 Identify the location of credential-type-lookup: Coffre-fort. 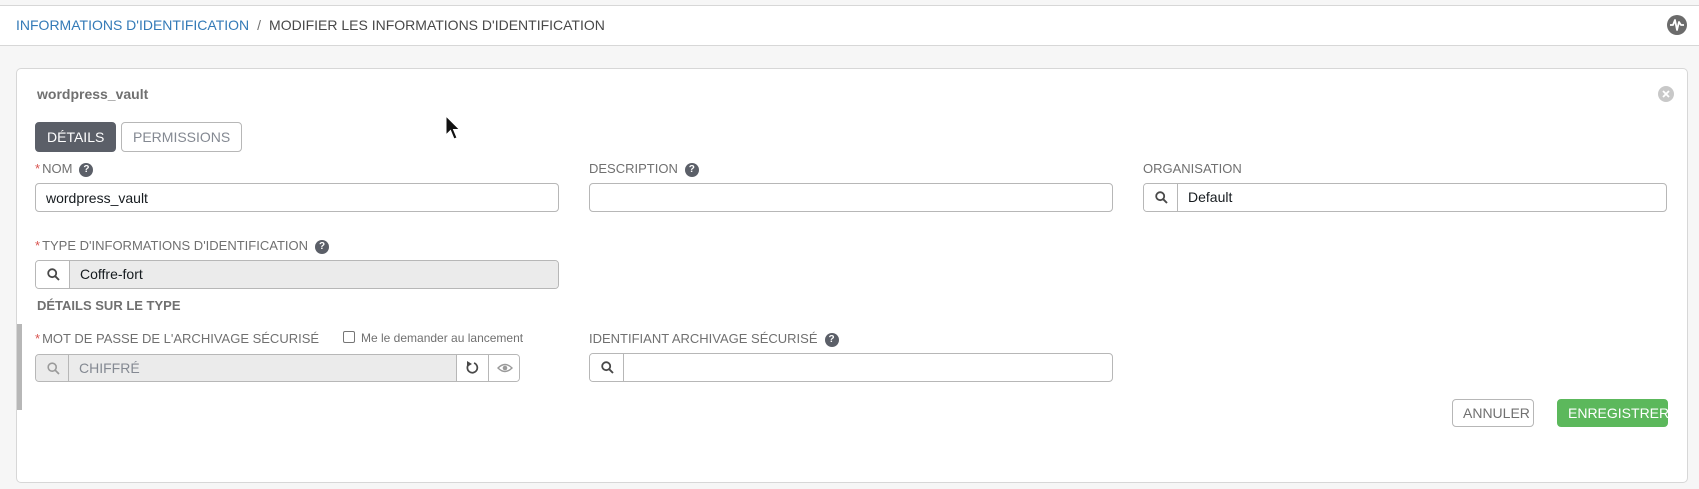
(297, 274).